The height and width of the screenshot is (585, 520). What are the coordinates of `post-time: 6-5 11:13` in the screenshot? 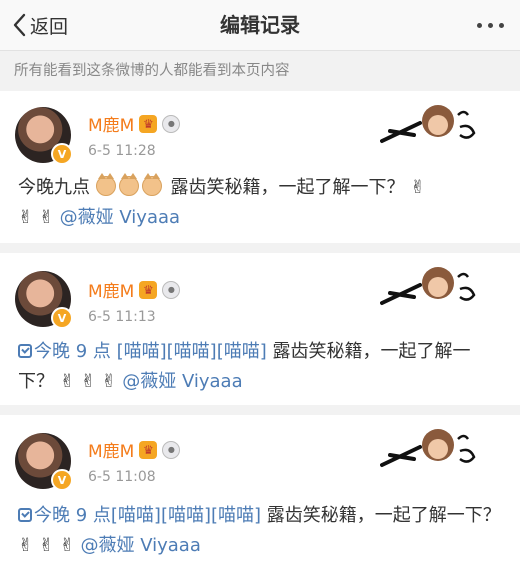 It's located at (122, 317).